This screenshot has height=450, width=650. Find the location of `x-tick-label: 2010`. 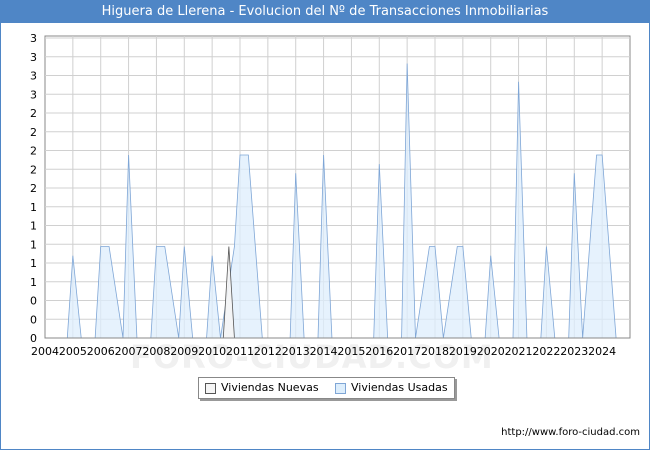

x-tick-label: 2010 is located at coordinates (212, 351).